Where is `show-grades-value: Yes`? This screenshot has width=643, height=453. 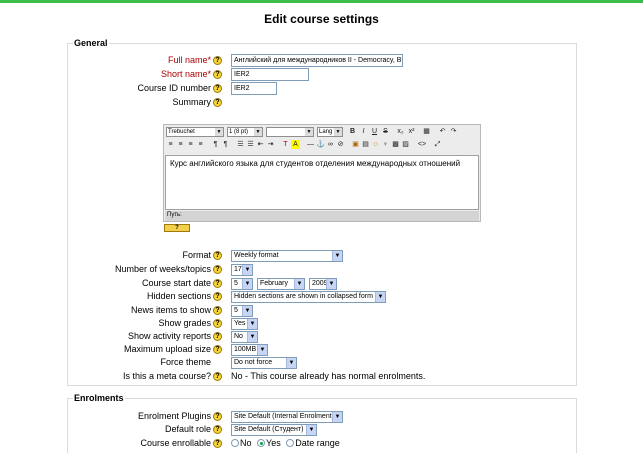
show-grades-value: Yes is located at coordinates (240, 323).